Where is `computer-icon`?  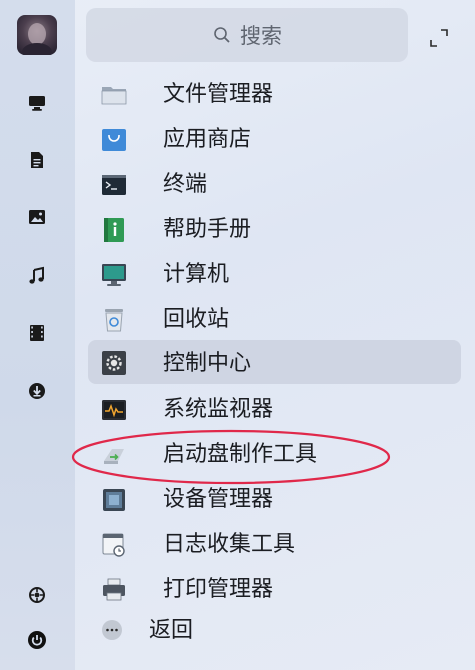 computer-icon is located at coordinates (37, 103).